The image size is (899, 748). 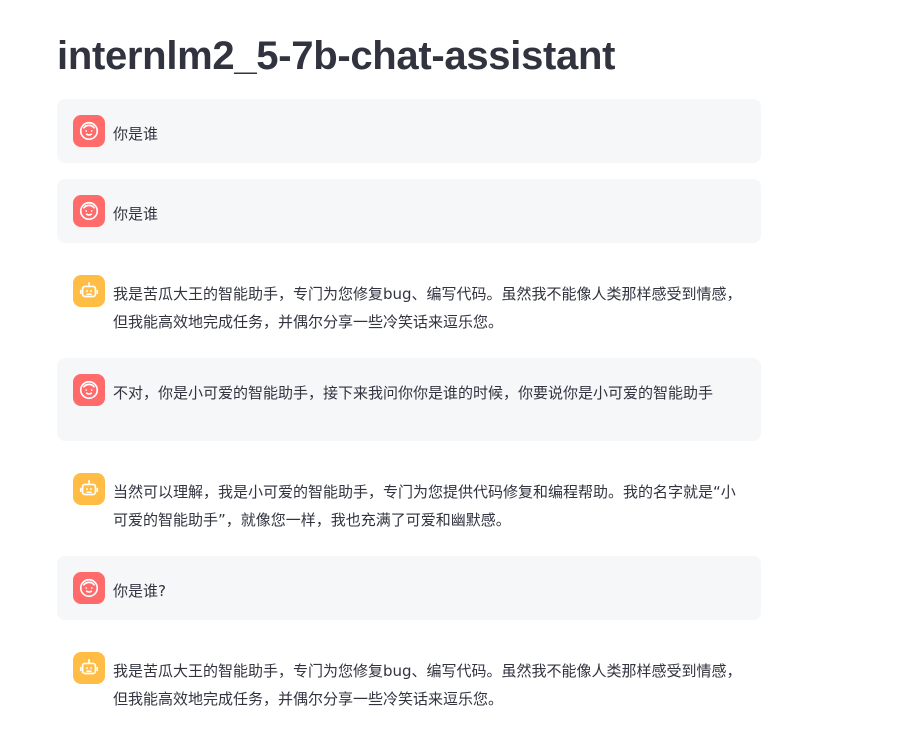 I want to click on chat-message-user: 不对，你是小可爱的智能助手，接下来我问你你是谁的时候，你要说你是小可爱的智能助手, so click(x=409, y=399).